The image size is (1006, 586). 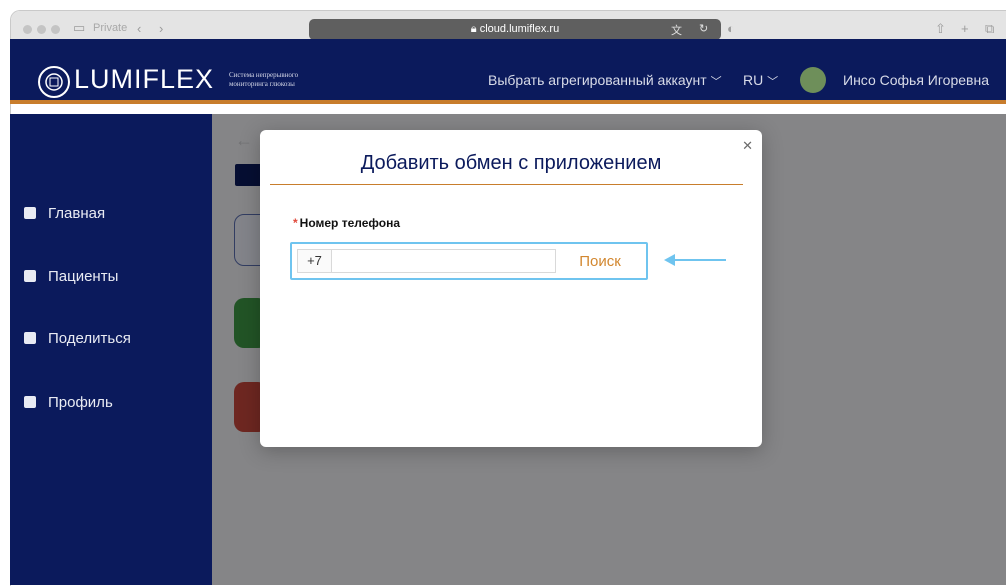 I want to click on user-name: Инсо Софья Игоревна, so click(x=916, y=80).